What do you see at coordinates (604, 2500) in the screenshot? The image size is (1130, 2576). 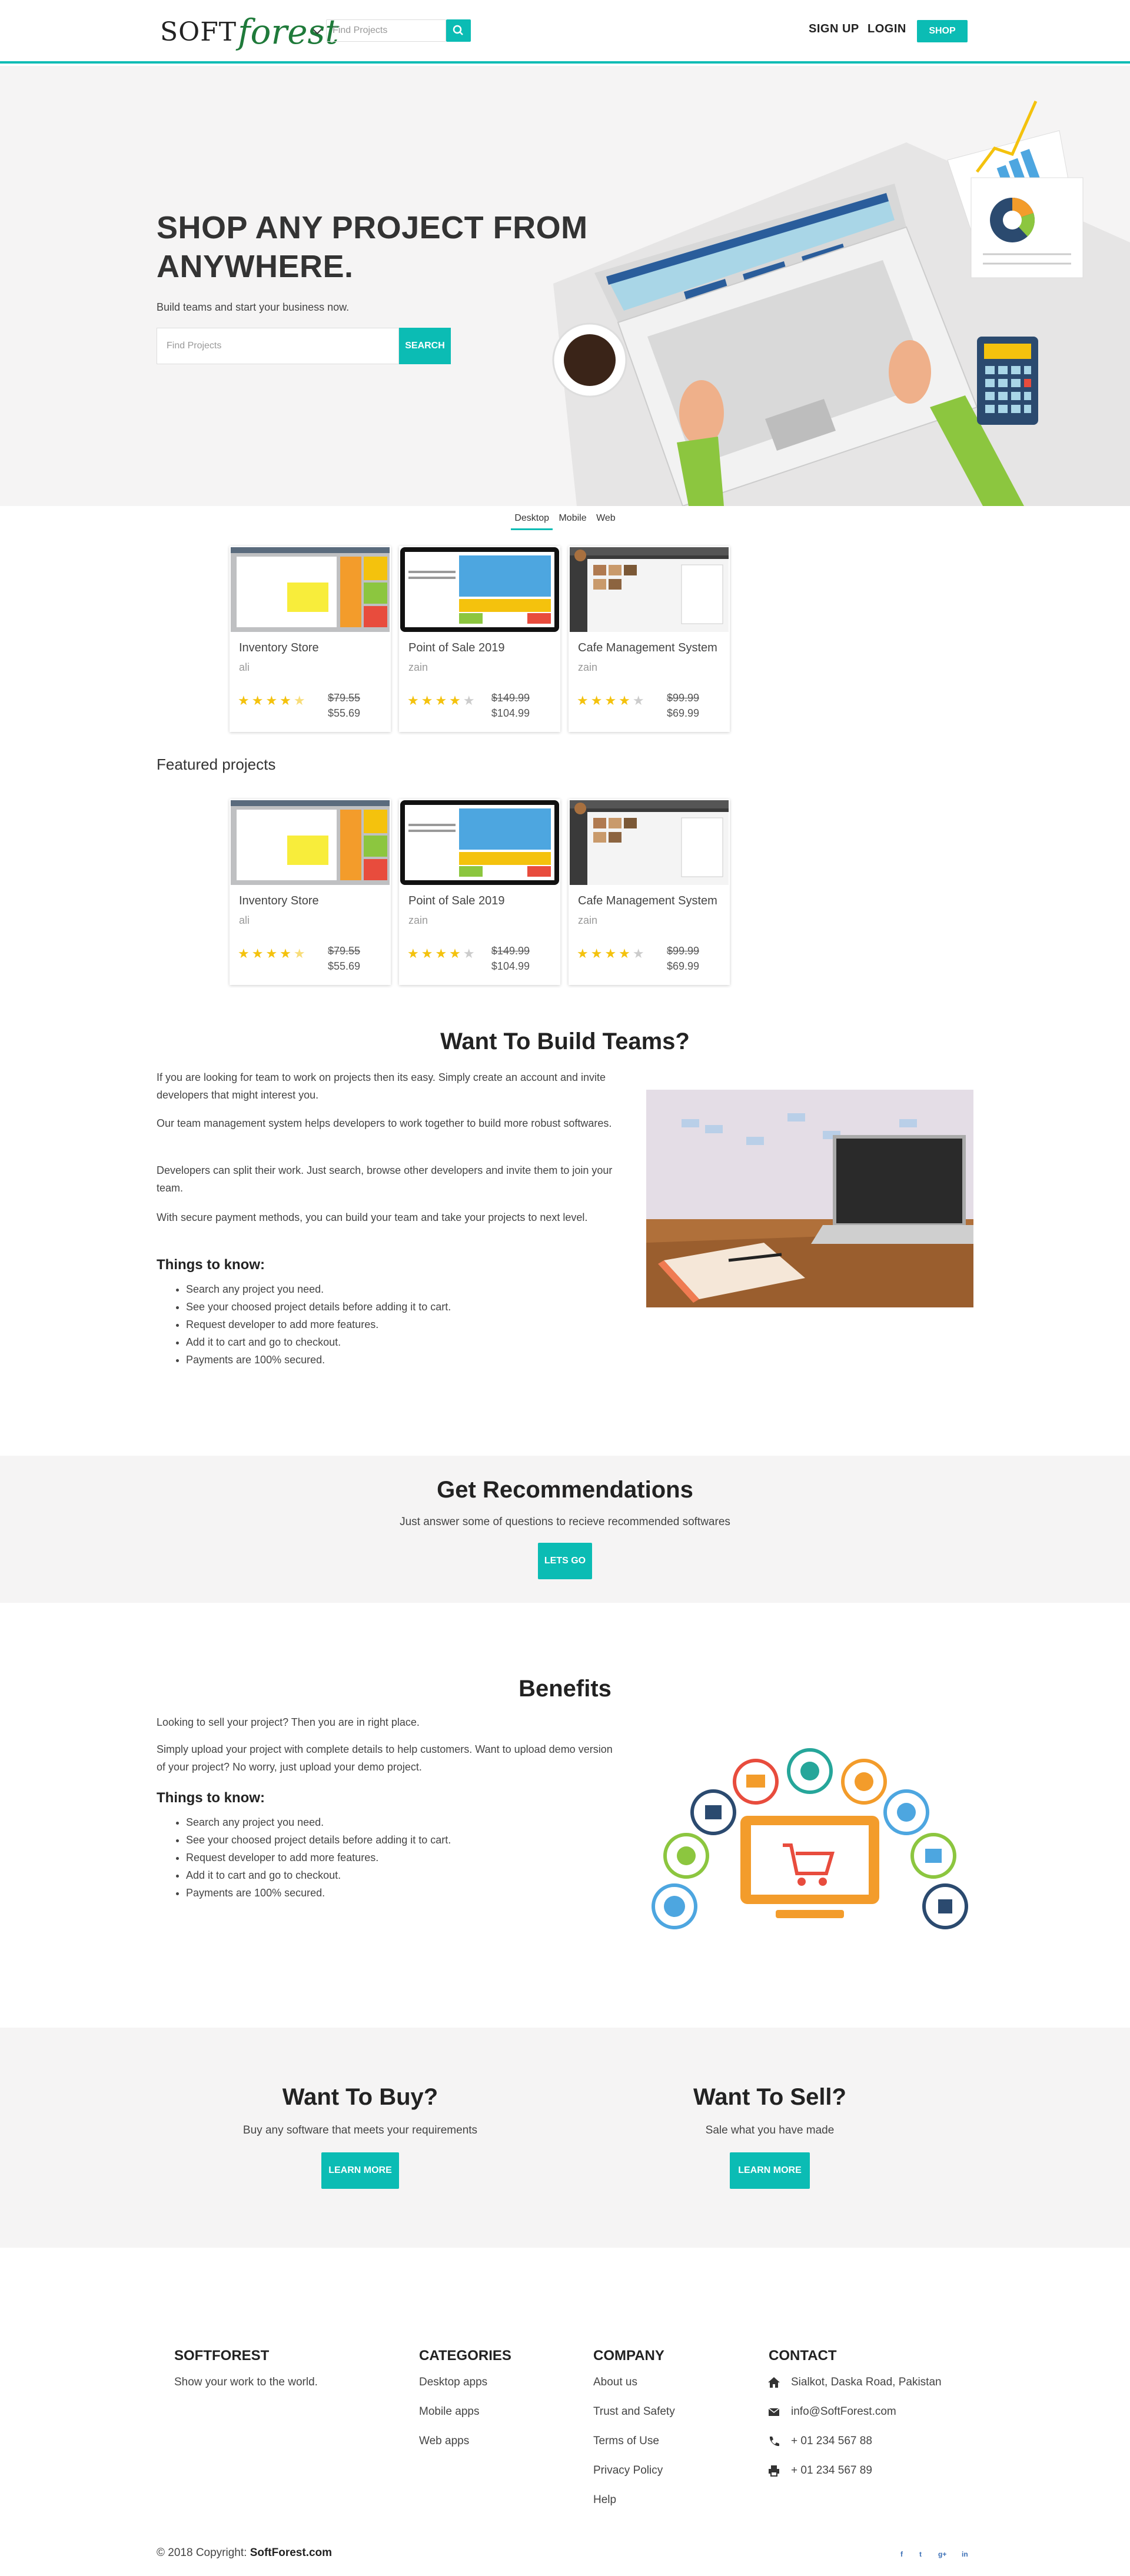 I see `footer-link-help: Help` at bounding box center [604, 2500].